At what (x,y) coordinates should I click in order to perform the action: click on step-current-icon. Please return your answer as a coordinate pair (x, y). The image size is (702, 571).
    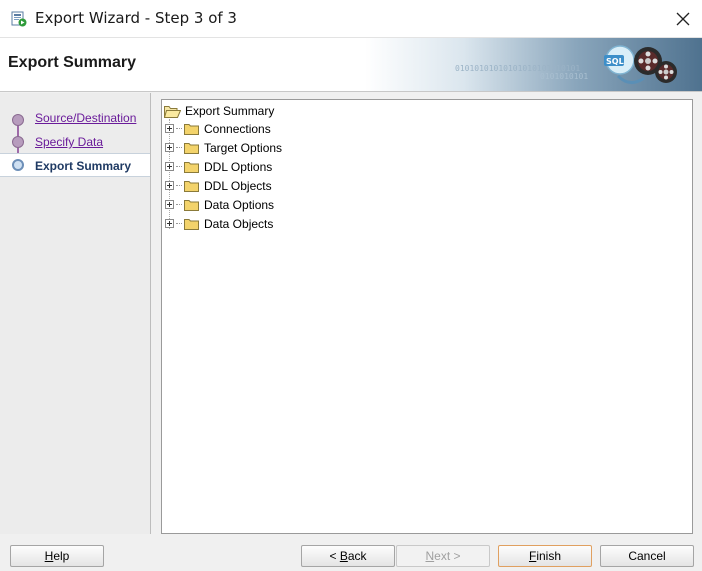
    Looking at the image, I should click on (18, 165).